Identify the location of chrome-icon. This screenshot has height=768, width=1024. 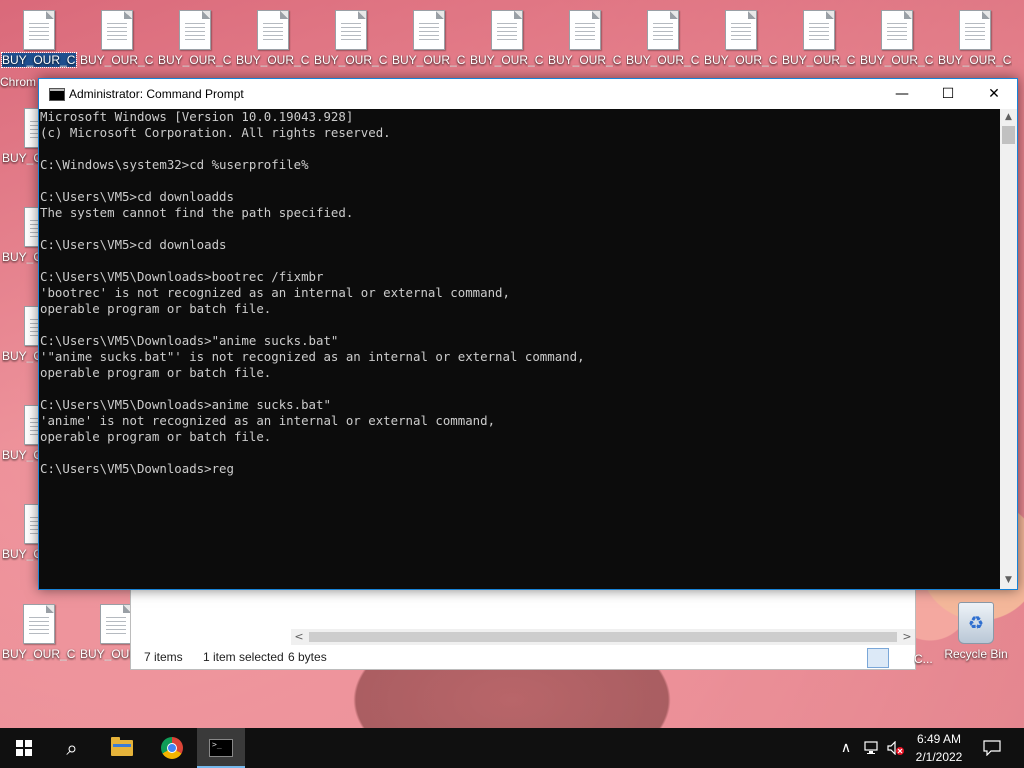
(172, 748).